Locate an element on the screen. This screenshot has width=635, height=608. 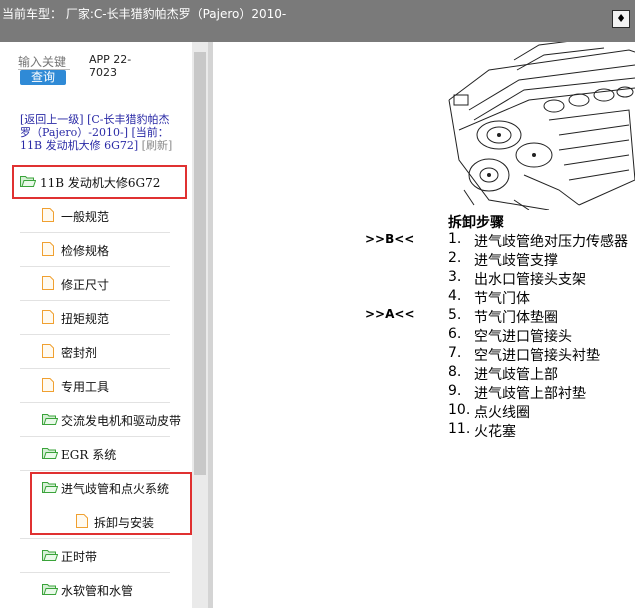
step-number: 3. is located at coordinates (455, 277).